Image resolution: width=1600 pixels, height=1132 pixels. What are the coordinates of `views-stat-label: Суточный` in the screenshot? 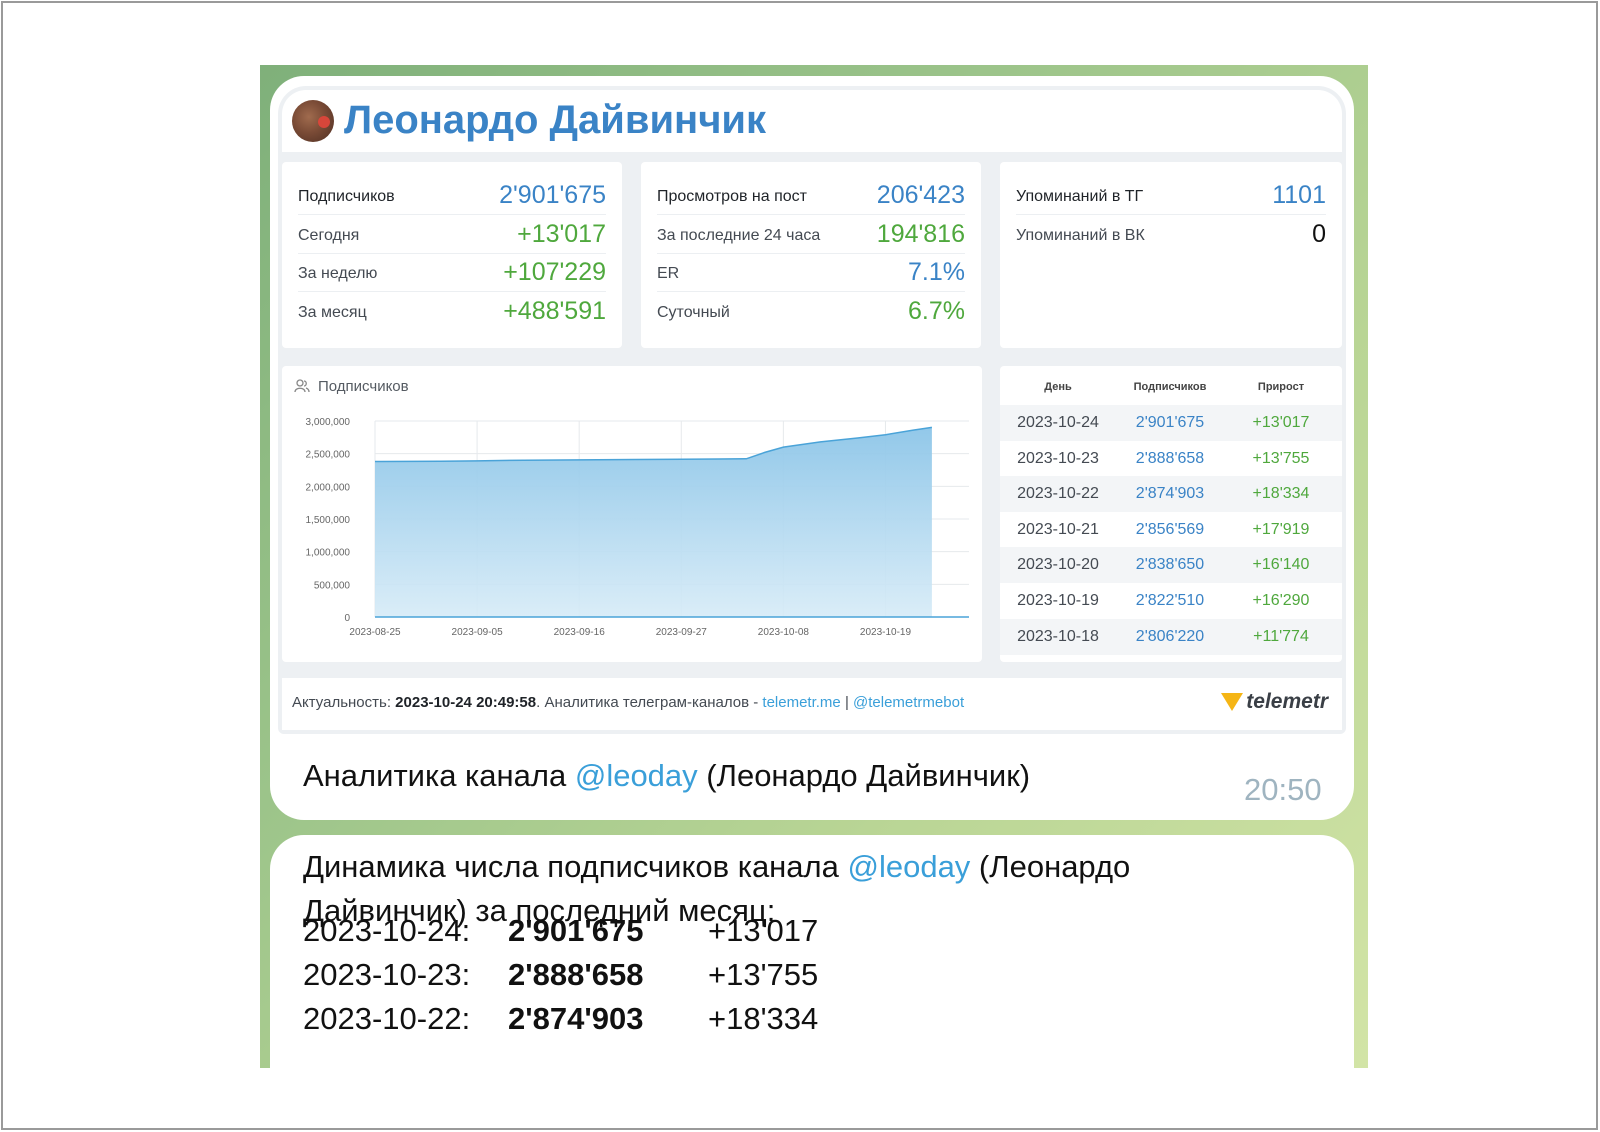 It's located at (693, 312).